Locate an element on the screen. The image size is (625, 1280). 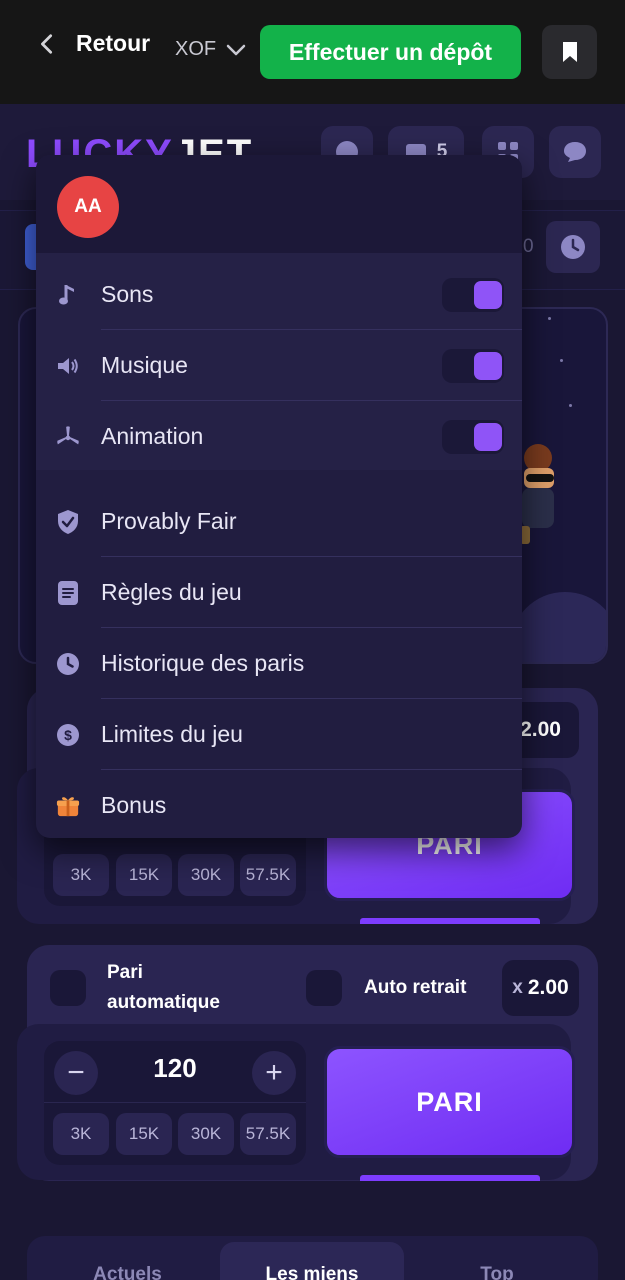
menu-item-label: Bonus is located at coordinates (134, 805).